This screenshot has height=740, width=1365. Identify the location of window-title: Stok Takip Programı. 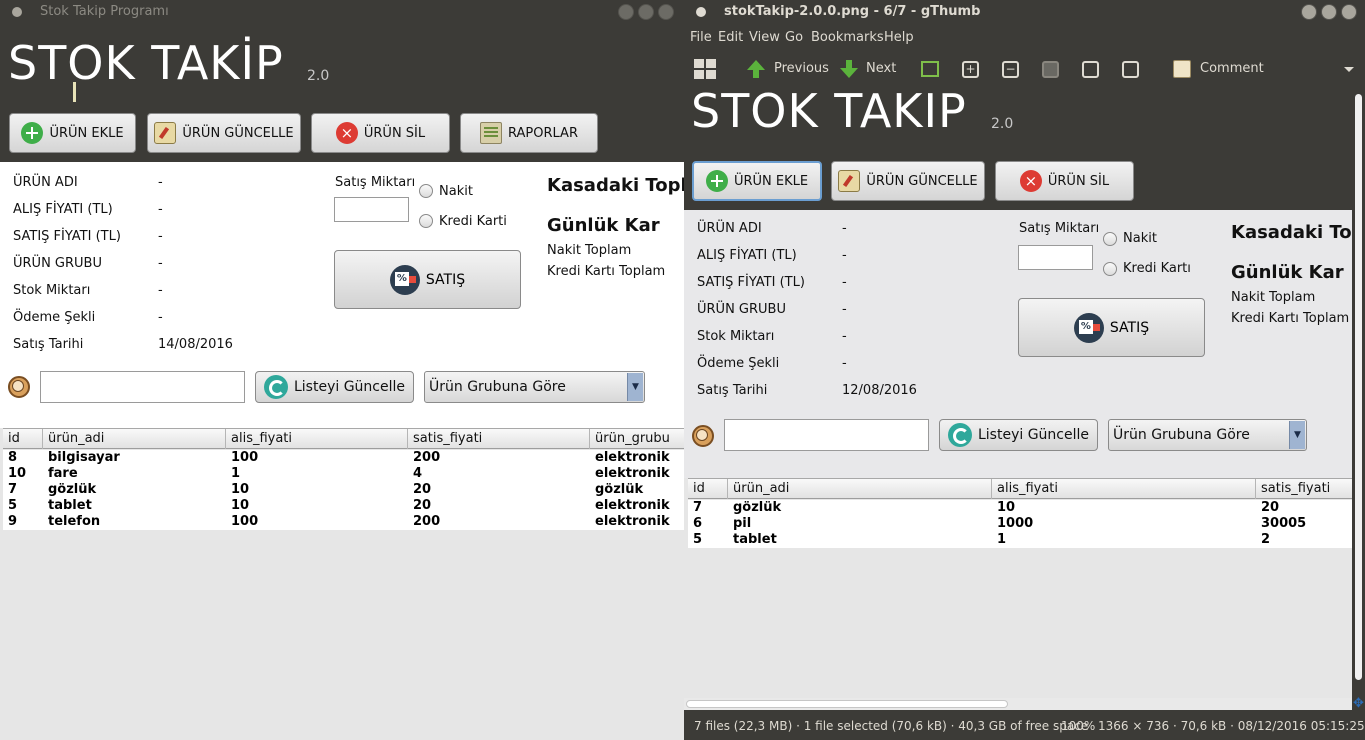
(104, 11).